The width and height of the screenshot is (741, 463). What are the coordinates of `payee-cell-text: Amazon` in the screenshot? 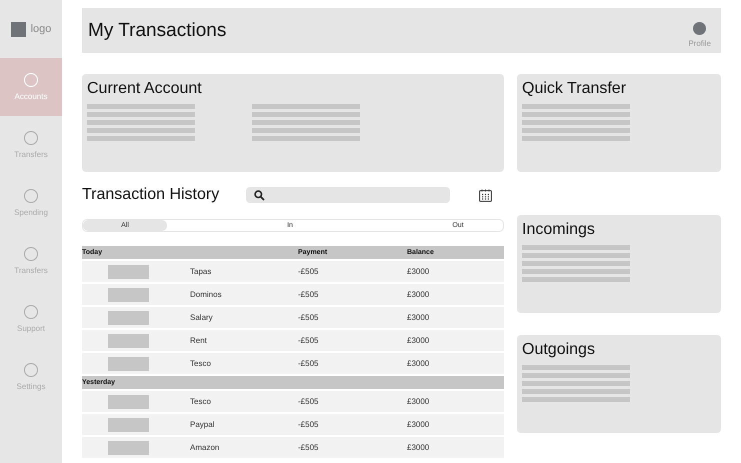 It's located at (205, 447).